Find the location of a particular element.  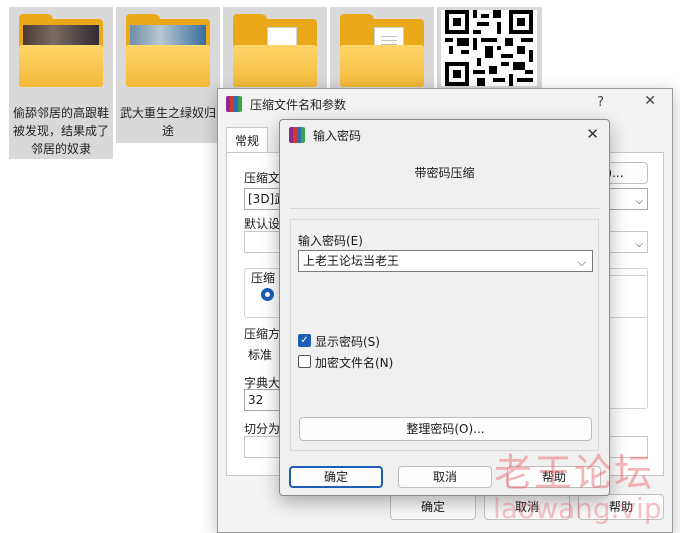

qr-code-image is located at coordinates (489, 48).